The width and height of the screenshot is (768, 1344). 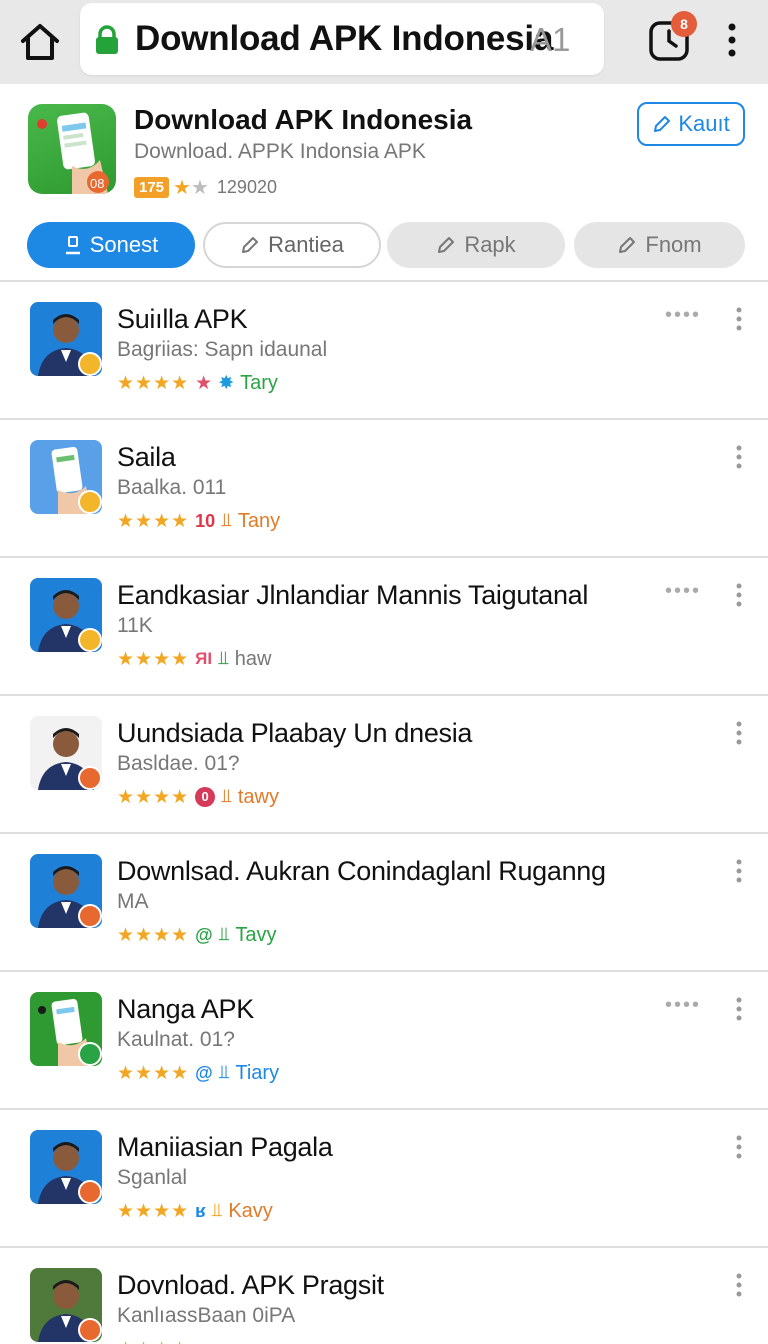 I want to click on rank-number: 10, so click(x=205, y=520).